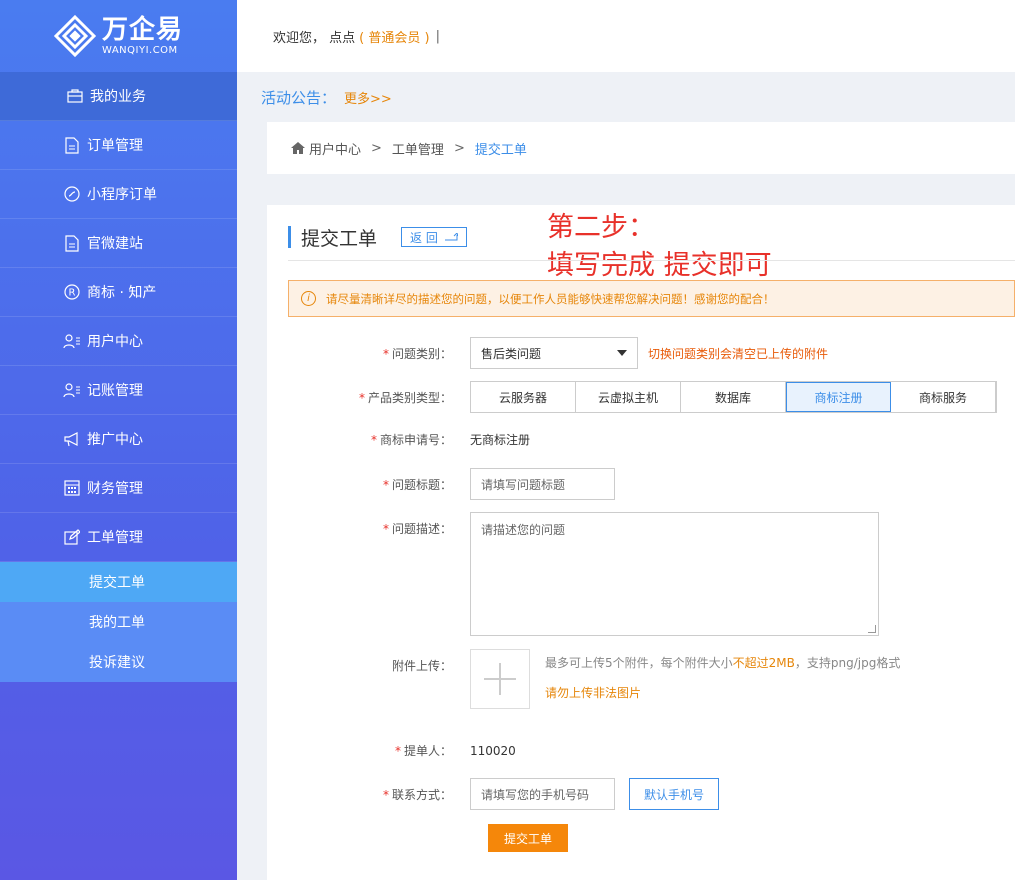 This screenshot has width=1015, height=880. Describe the element at coordinates (74, 36) in the screenshot. I see `logo-icon` at that location.